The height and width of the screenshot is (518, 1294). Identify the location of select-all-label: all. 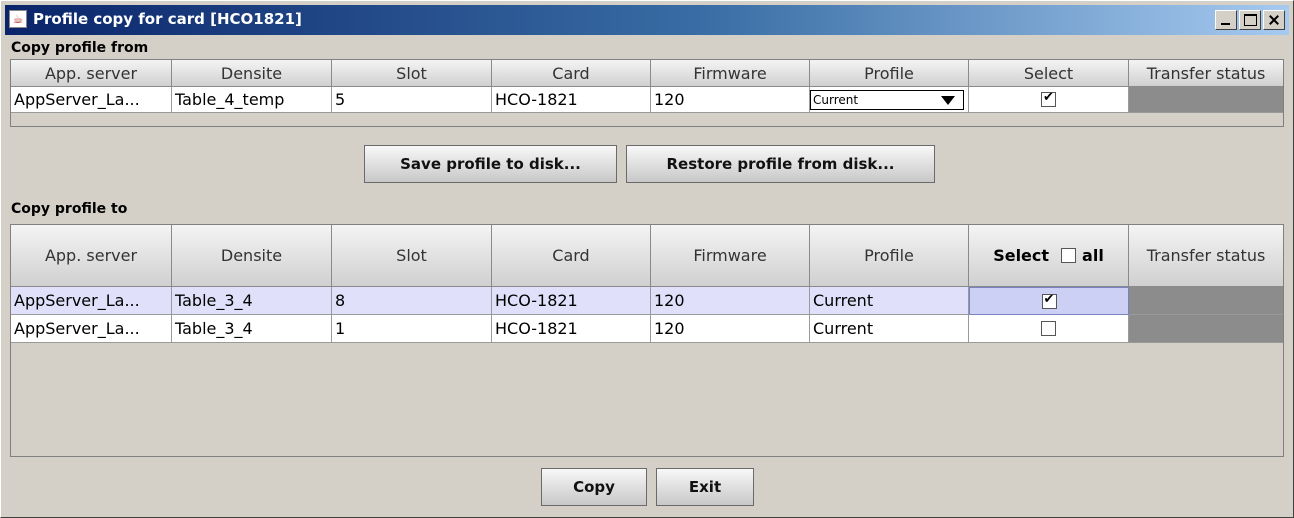
(1093, 255).